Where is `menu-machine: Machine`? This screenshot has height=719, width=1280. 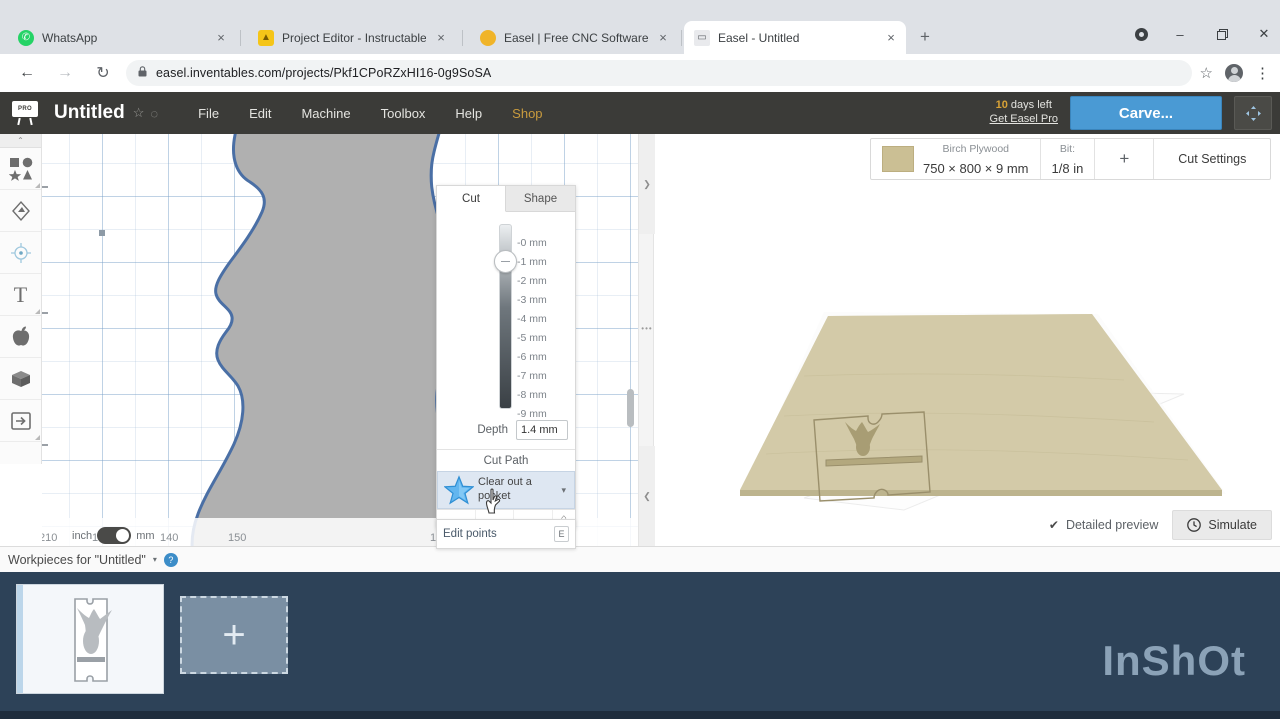 menu-machine: Machine is located at coordinates (325, 113).